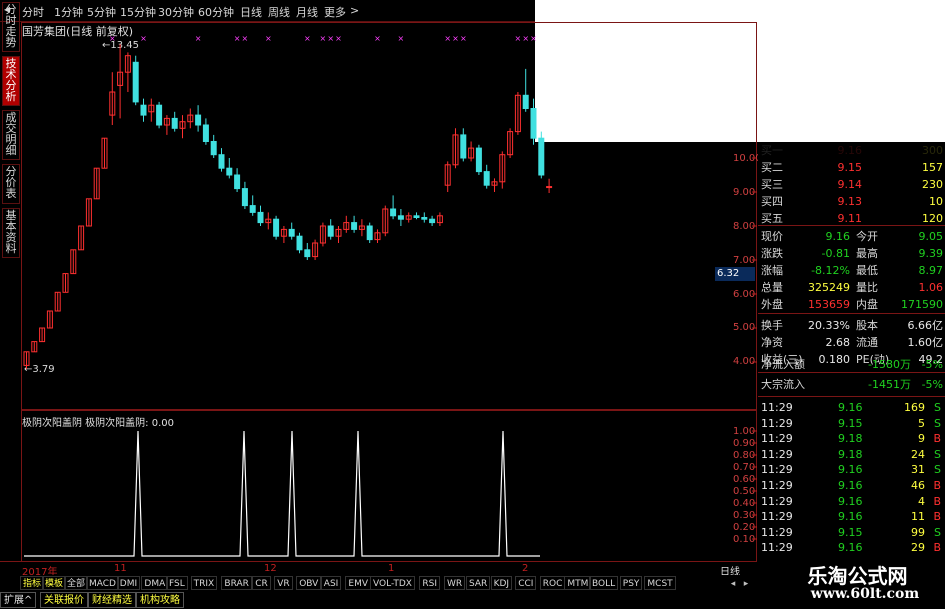 The image size is (945, 609). I want to click on indicator-button: RSI, so click(430, 583).